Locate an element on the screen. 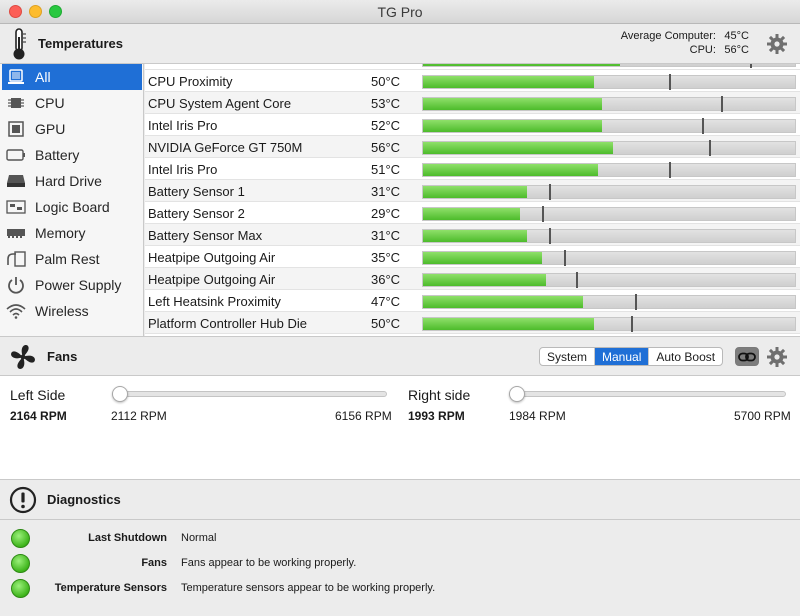  link-fans-button is located at coordinates (747, 356).